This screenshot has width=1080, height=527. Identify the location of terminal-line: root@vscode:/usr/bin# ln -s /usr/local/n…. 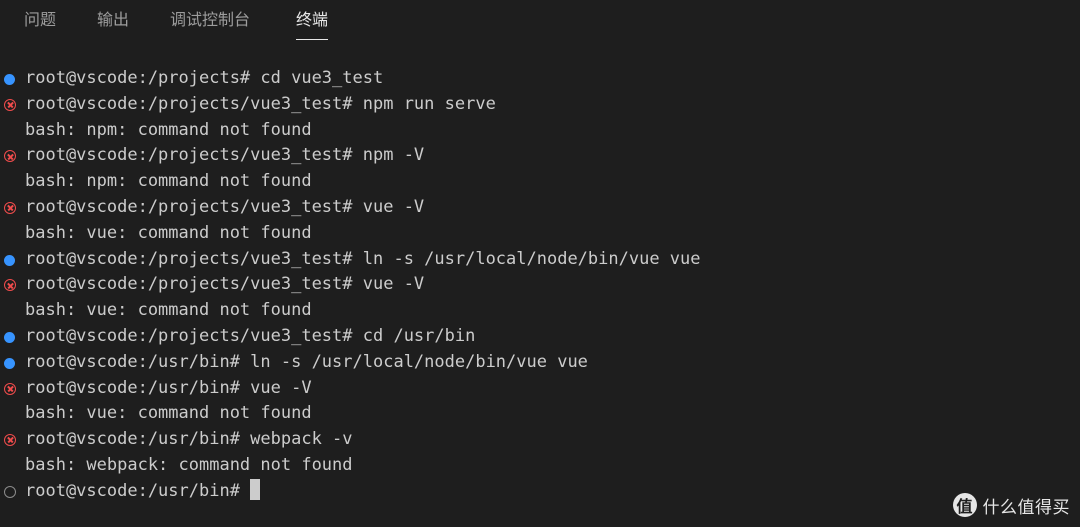
(540, 363).